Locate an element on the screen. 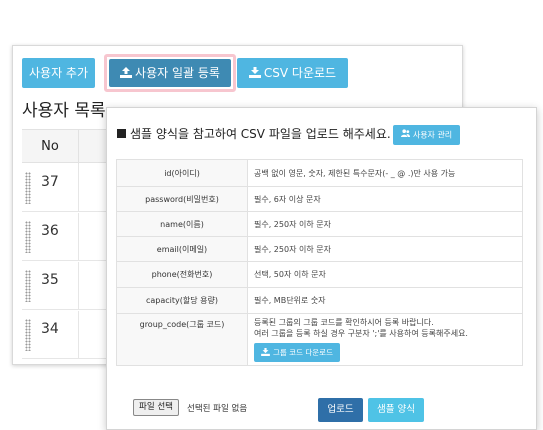 The image size is (543, 430). upload-icon is located at coordinates (126, 74).